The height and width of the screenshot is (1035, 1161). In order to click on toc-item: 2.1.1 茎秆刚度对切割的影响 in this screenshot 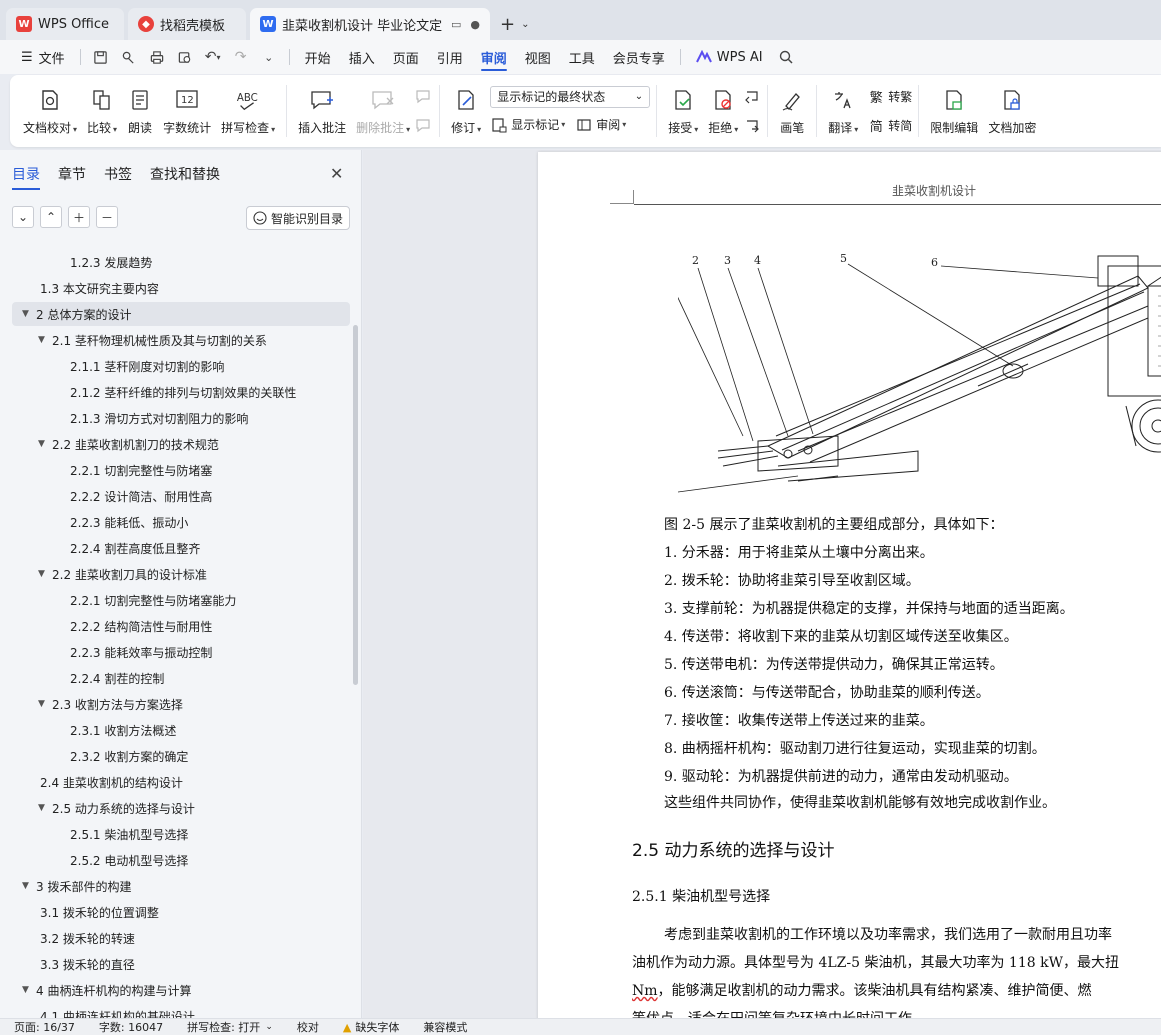, I will do `click(181, 366)`.